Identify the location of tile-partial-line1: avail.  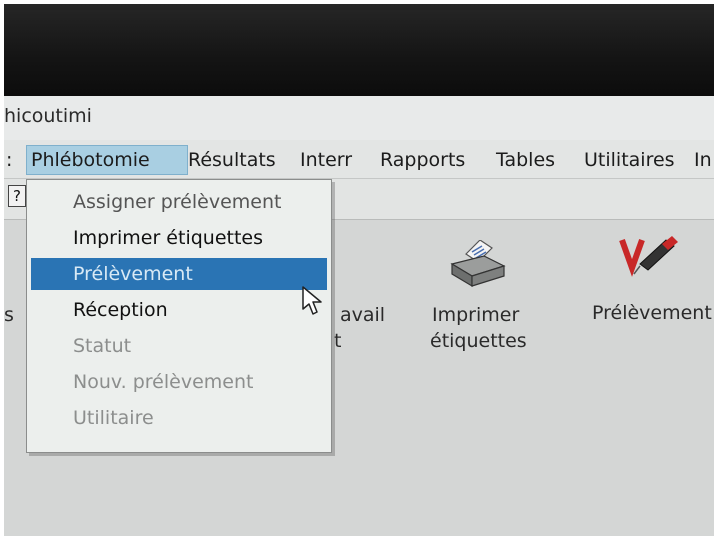
(362, 315).